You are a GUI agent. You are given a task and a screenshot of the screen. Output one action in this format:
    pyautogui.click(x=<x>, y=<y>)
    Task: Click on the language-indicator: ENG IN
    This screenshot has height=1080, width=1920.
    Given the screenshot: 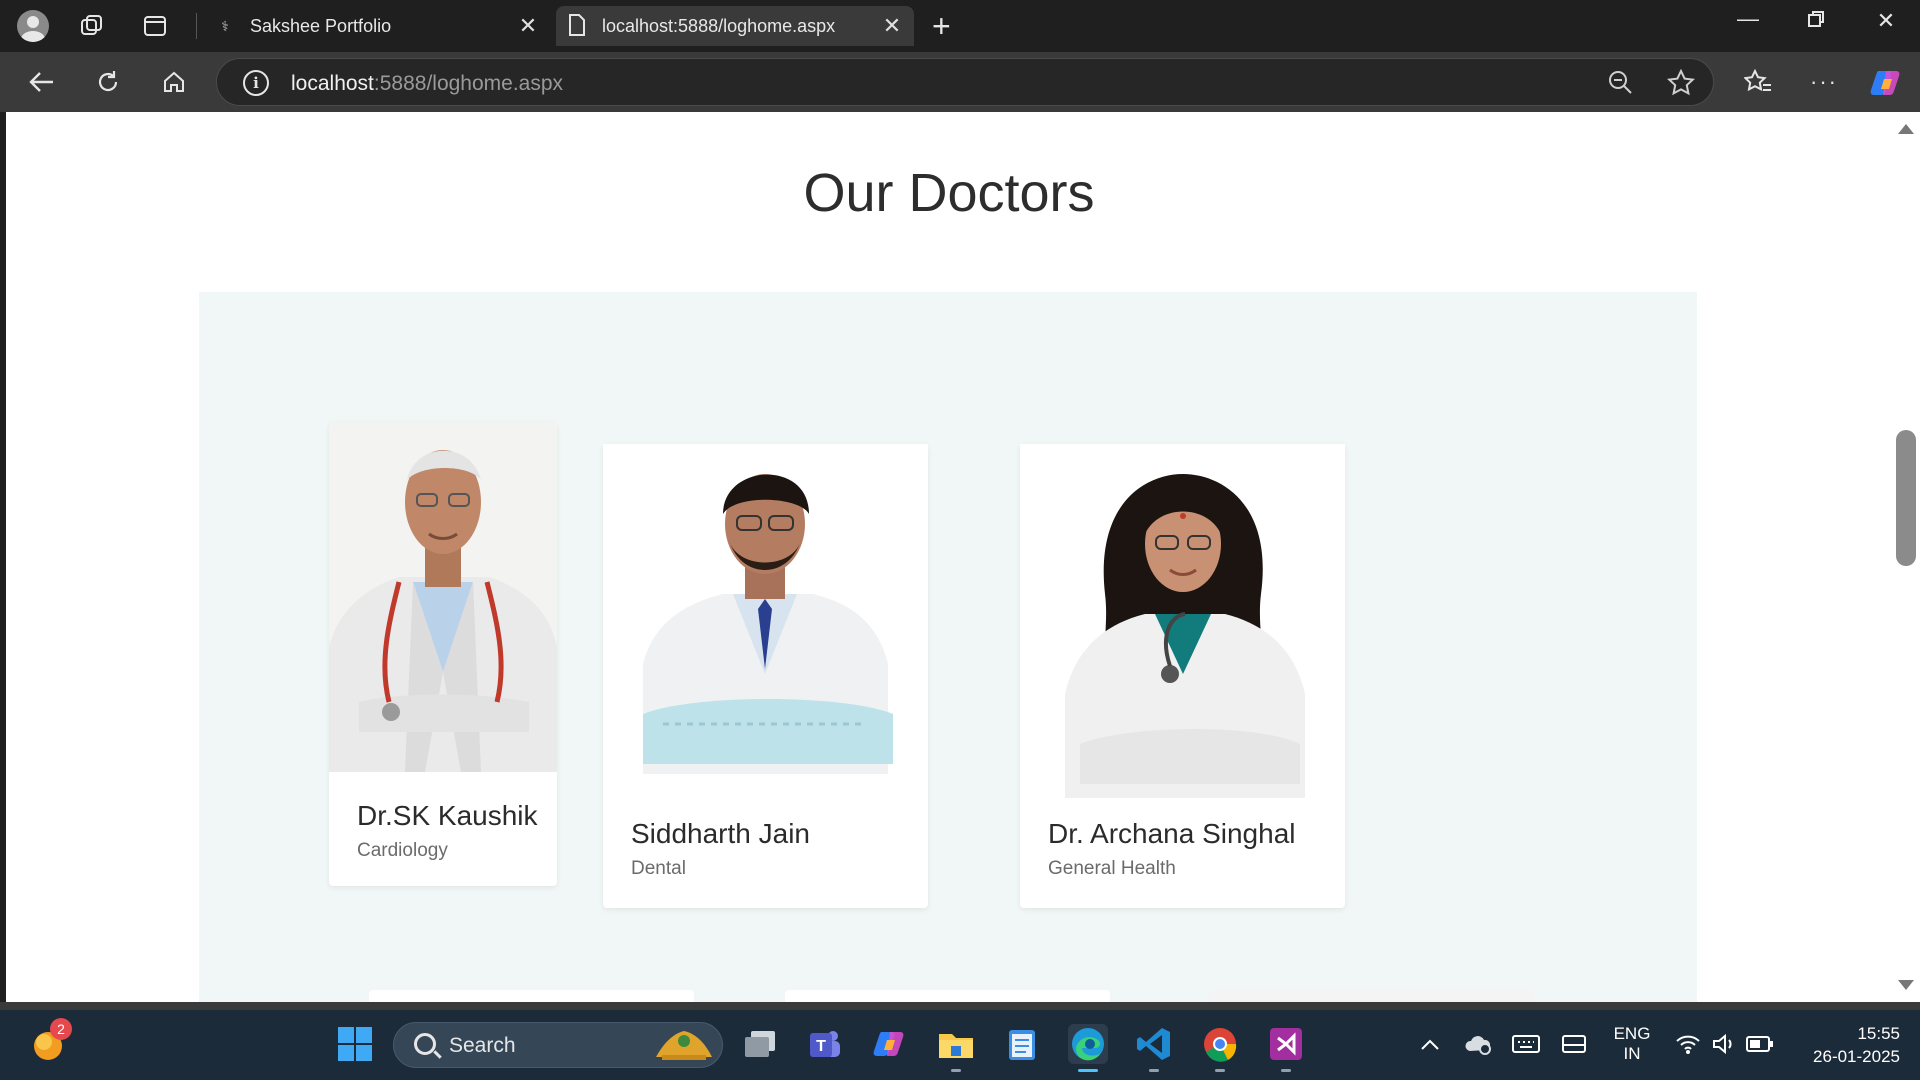 What is the action you would take?
    pyautogui.click(x=1632, y=1044)
    